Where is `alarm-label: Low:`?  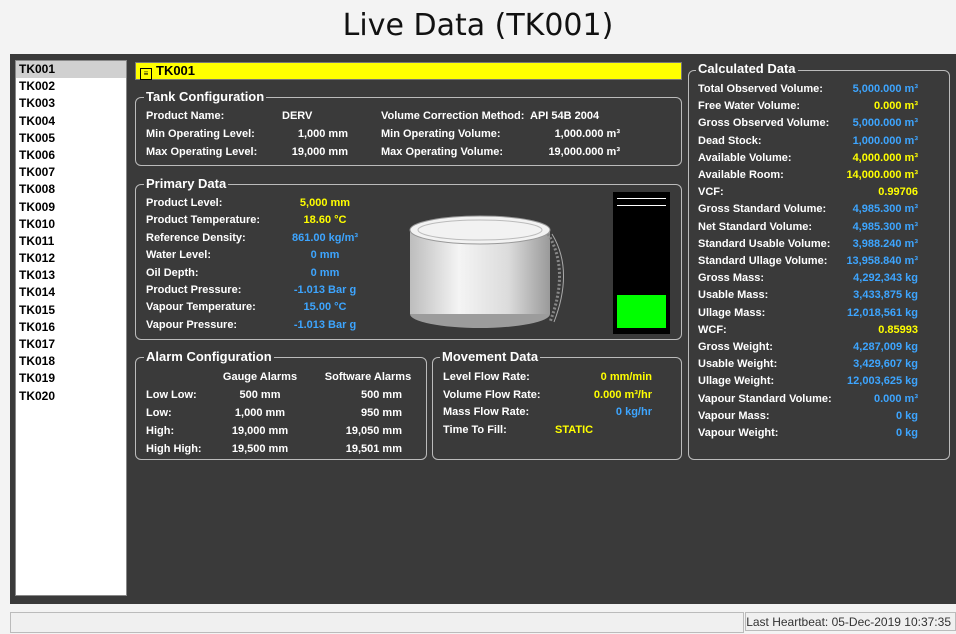
alarm-label: Low: is located at coordinates (159, 413).